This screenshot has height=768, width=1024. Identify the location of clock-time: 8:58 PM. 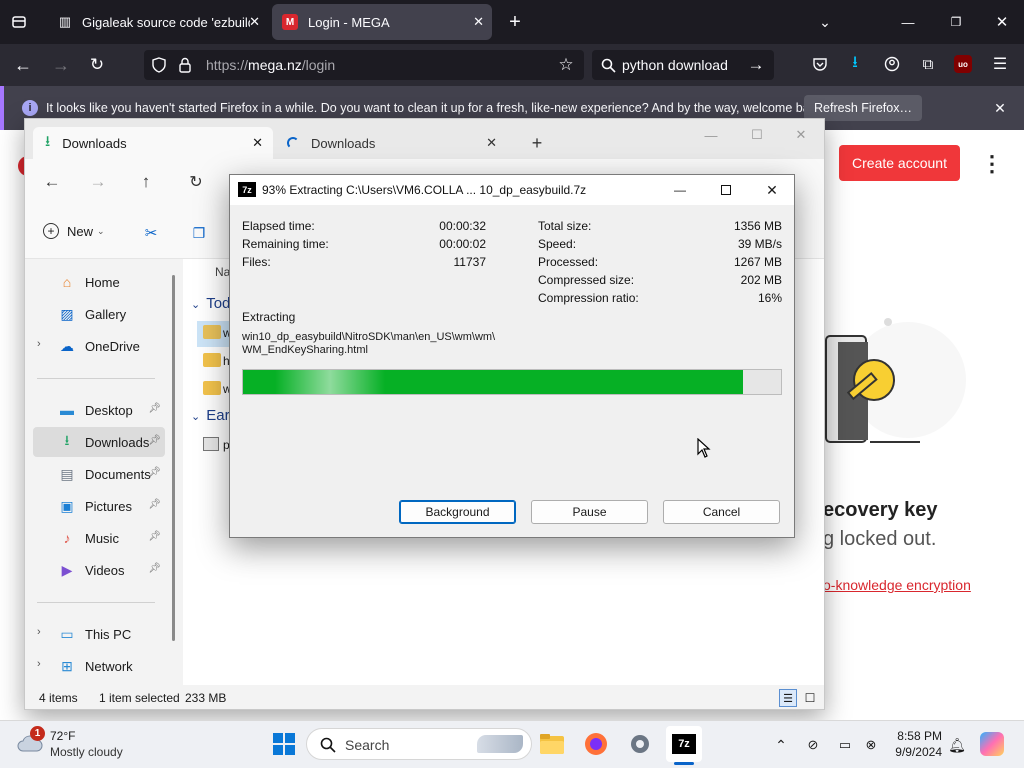
(917, 736).